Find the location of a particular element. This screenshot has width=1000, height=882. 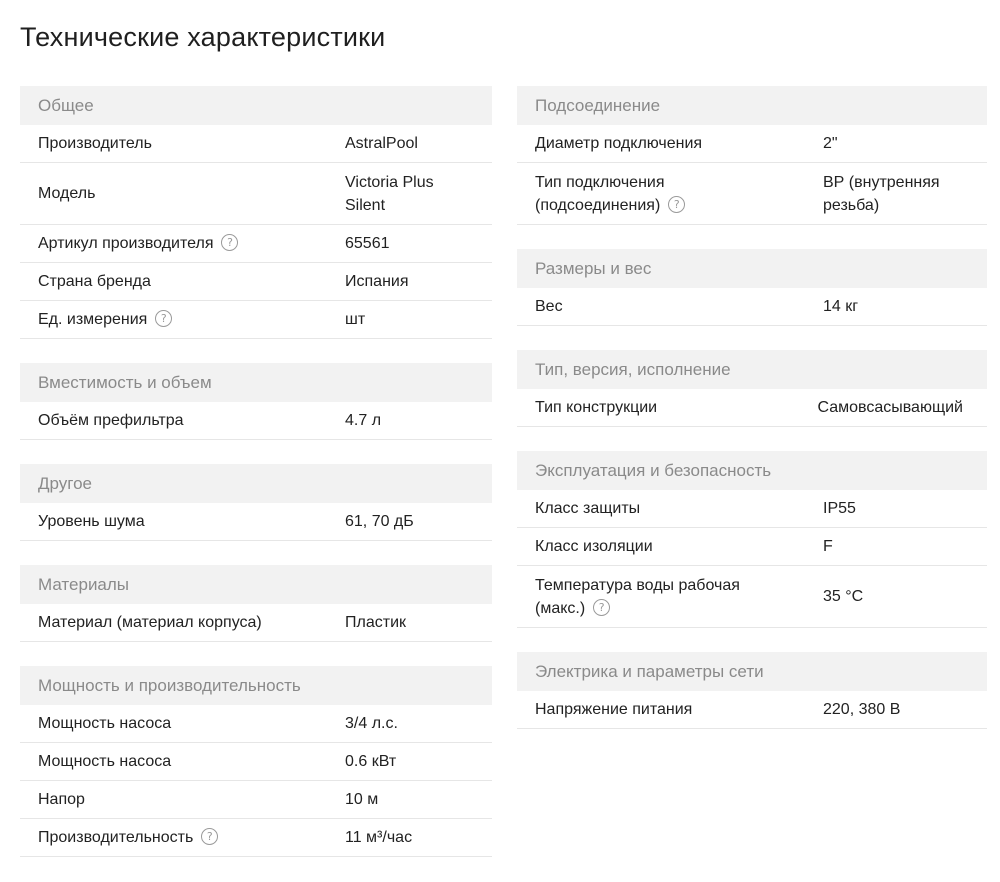

spec-value: ВР (внутренняя резьба) is located at coordinates (881, 193).